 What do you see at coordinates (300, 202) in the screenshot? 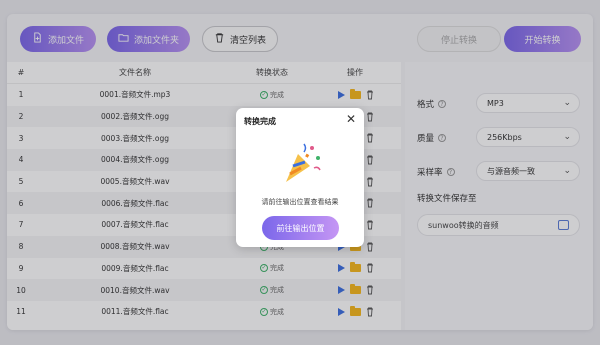
I see `dialog-message: 请前往输出位置查看结果` at bounding box center [300, 202].